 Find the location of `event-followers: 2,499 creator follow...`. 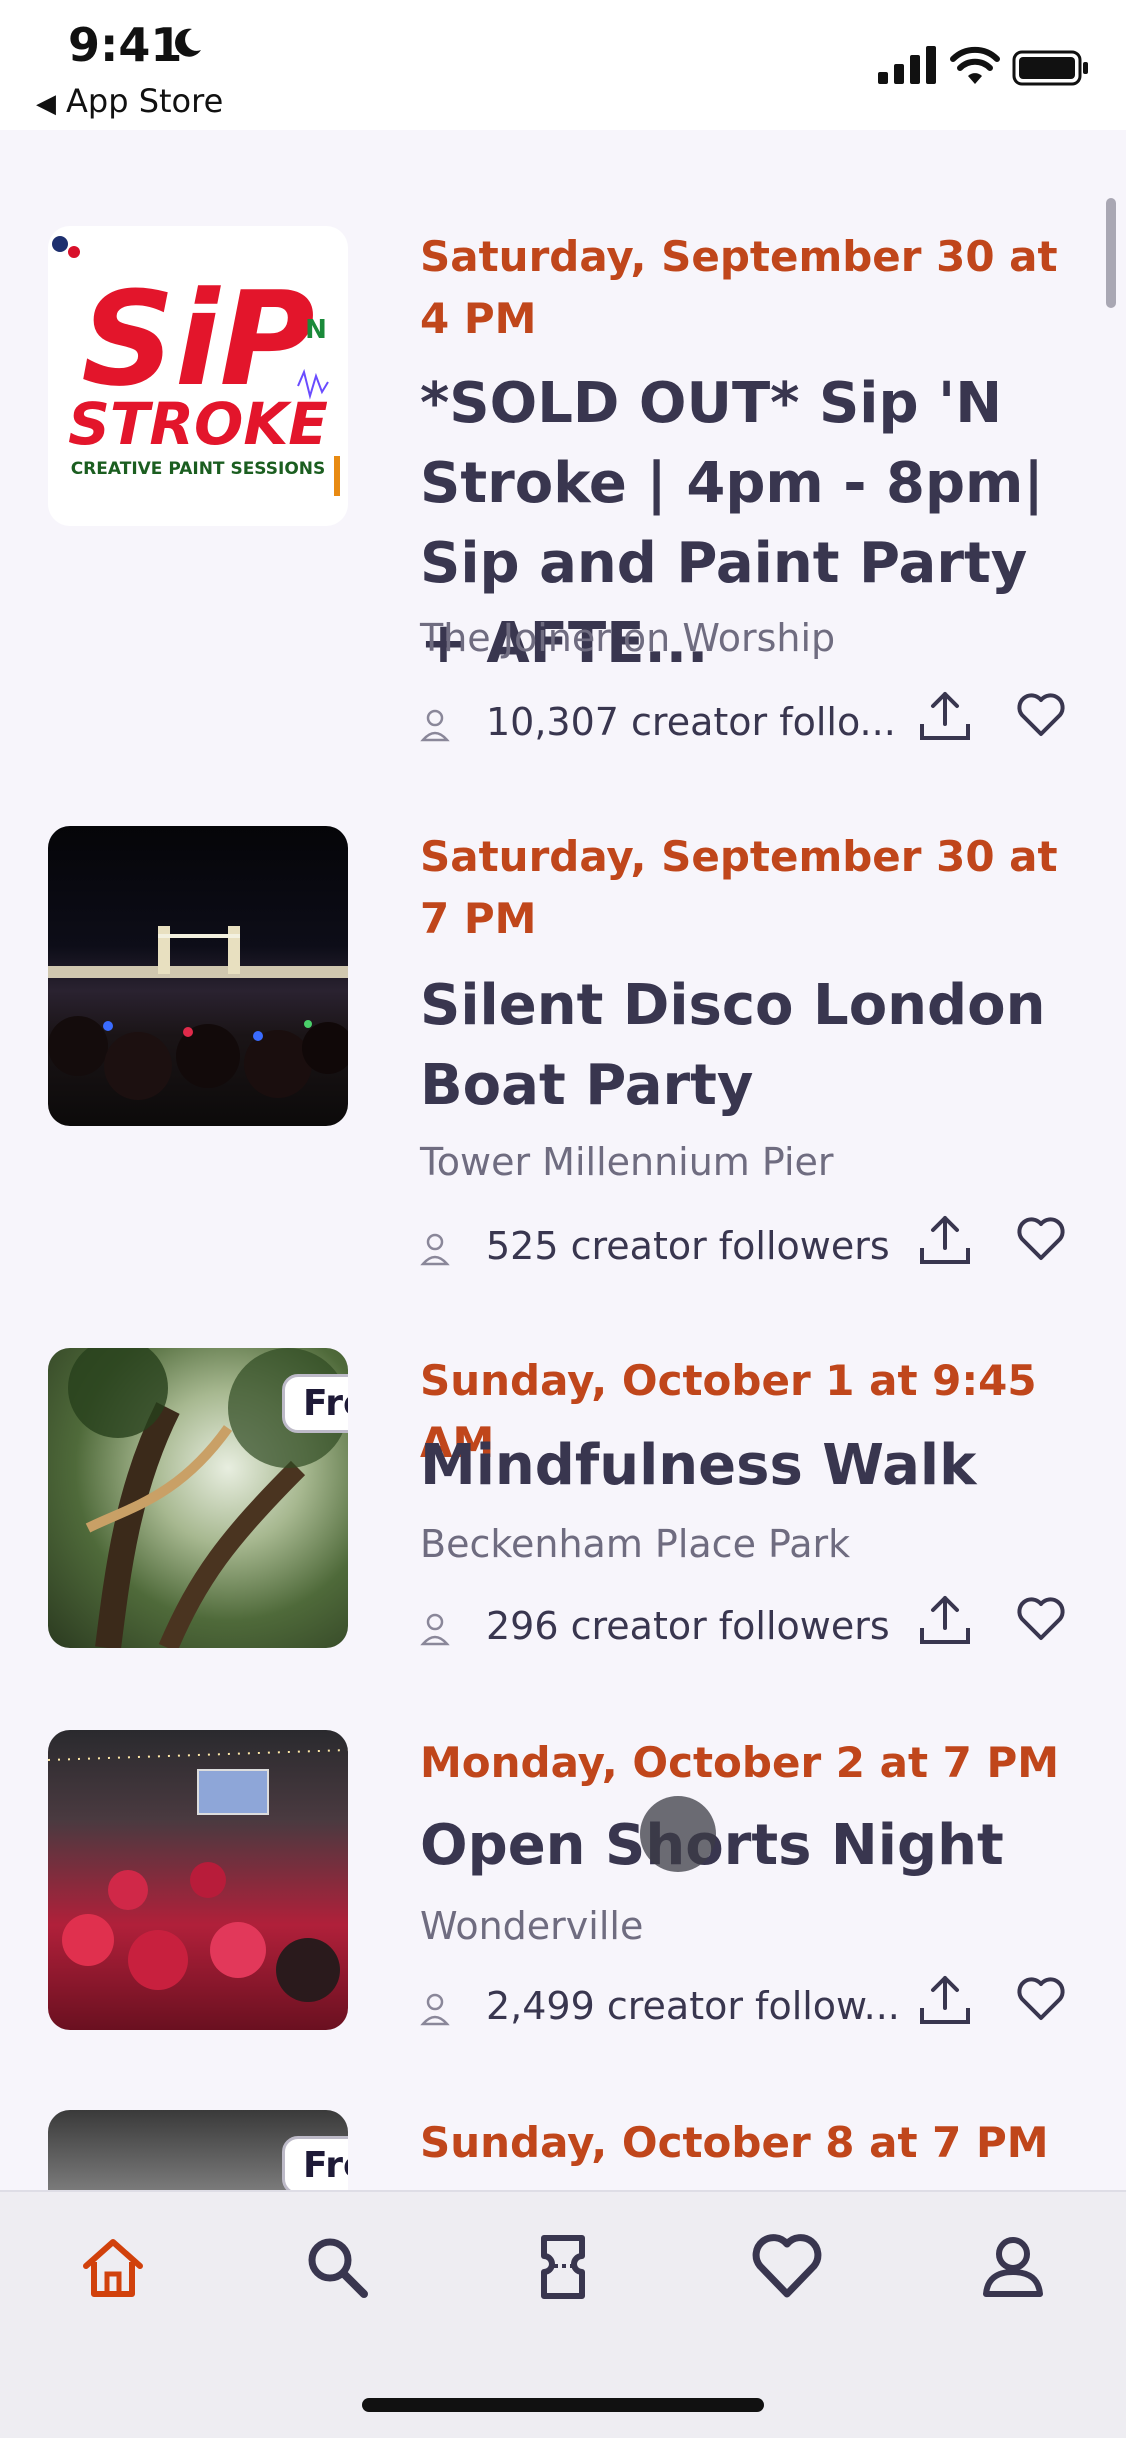

event-followers: 2,499 creator follow... is located at coordinates (660, 2006).